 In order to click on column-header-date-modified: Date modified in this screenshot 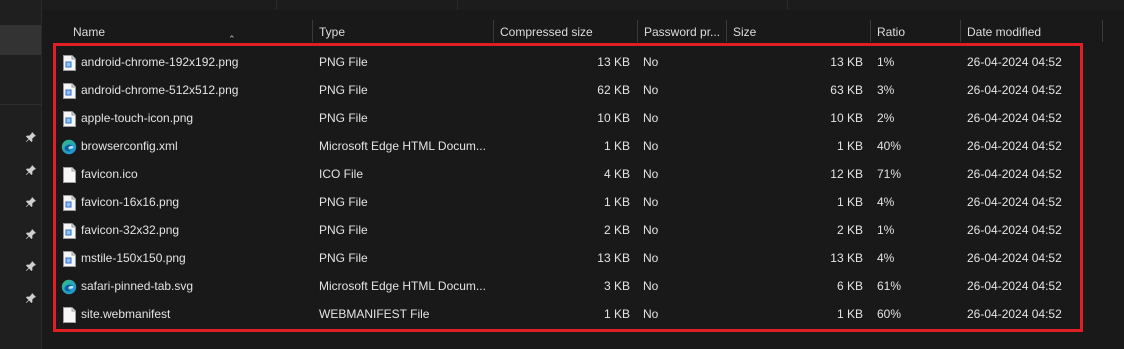, I will do `click(1032, 31)`.